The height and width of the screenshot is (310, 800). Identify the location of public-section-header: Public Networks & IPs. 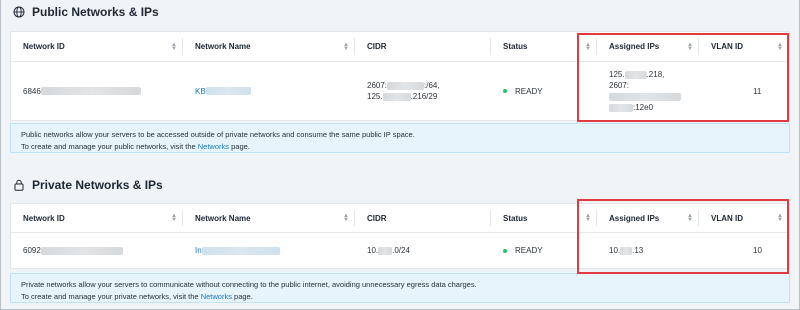
(400, 12).